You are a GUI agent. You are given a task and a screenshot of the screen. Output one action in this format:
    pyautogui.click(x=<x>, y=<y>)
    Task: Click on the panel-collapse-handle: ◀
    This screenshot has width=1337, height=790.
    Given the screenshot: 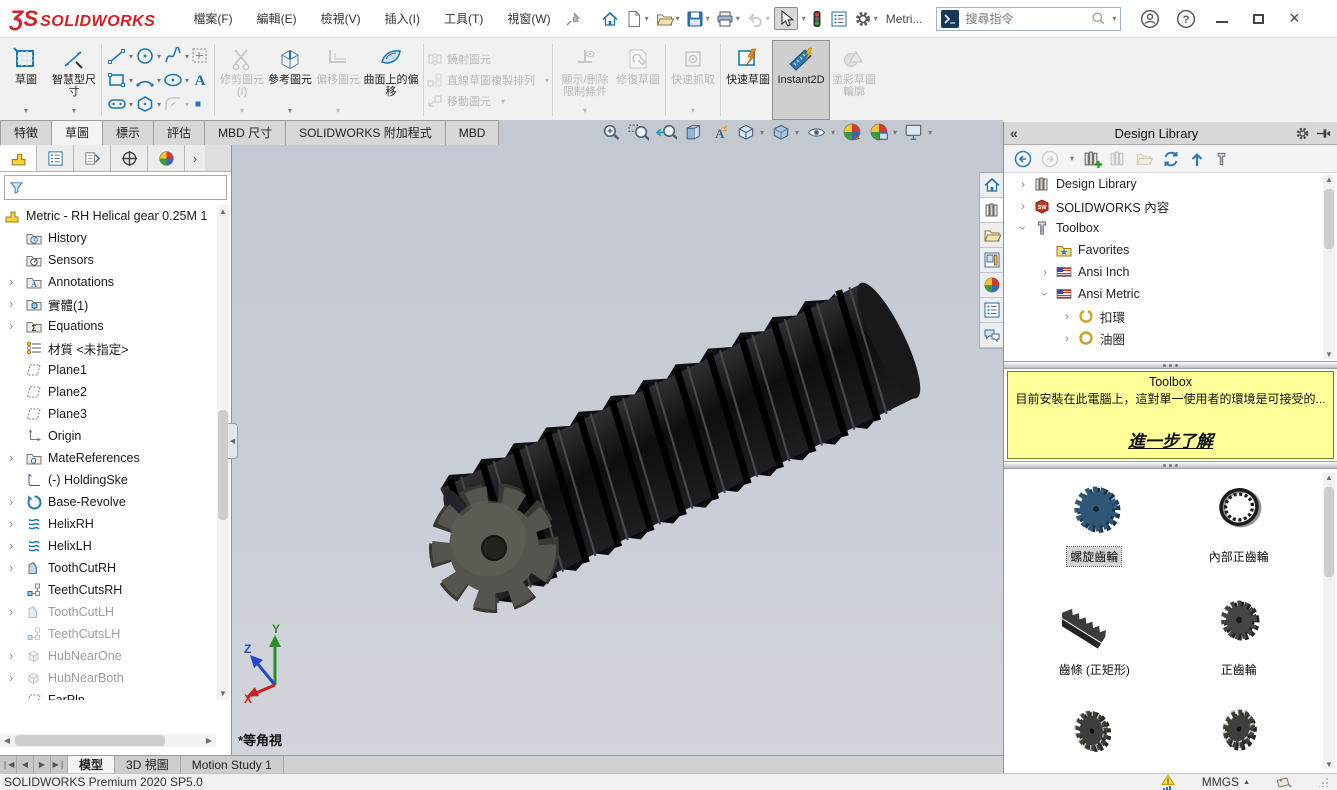 What is the action you would take?
    pyautogui.click(x=233, y=441)
    